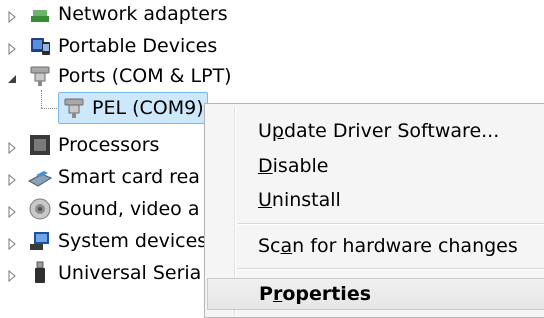  What do you see at coordinates (286, 246) in the screenshot?
I see `menu-accelerator: a` at bounding box center [286, 246].